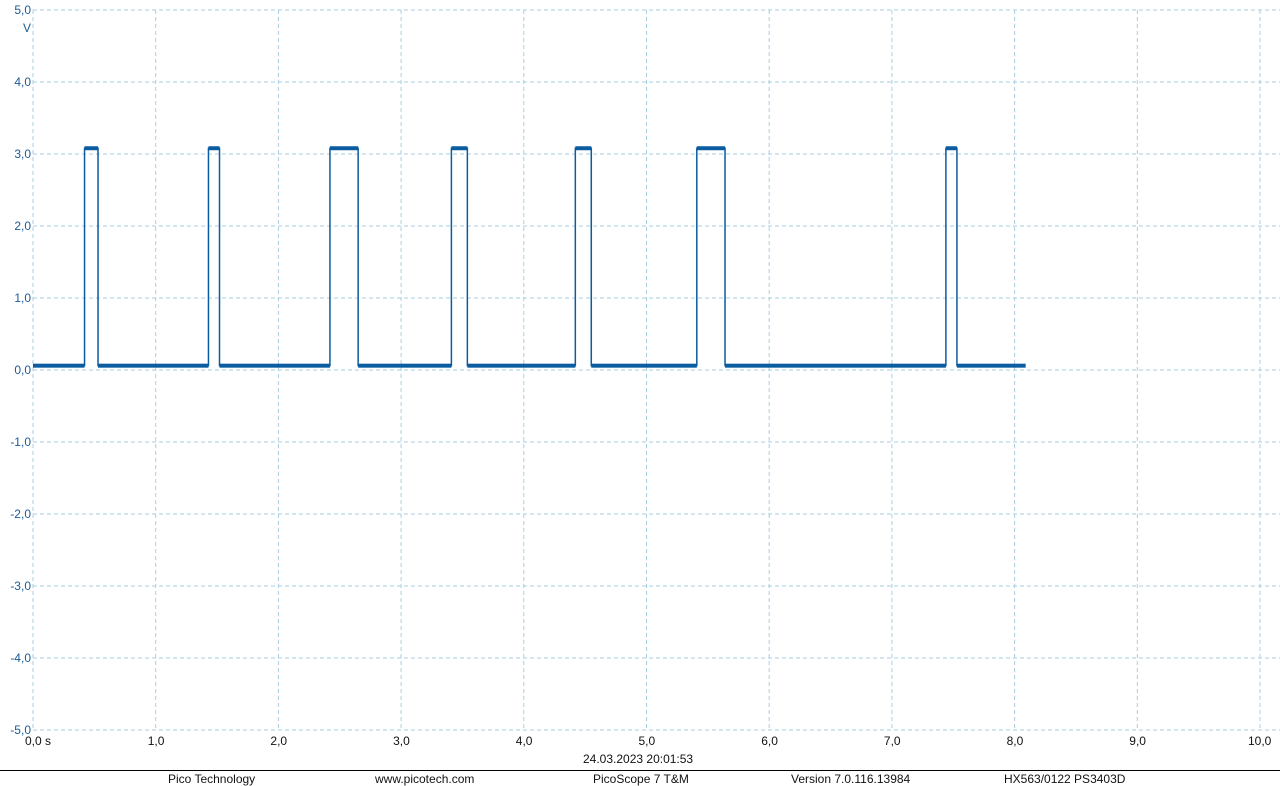 This screenshot has height=786, width=1280. Describe the element at coordinates (524, 741) in the screenshot. I see `x-tick-label: 4,0` at that location.